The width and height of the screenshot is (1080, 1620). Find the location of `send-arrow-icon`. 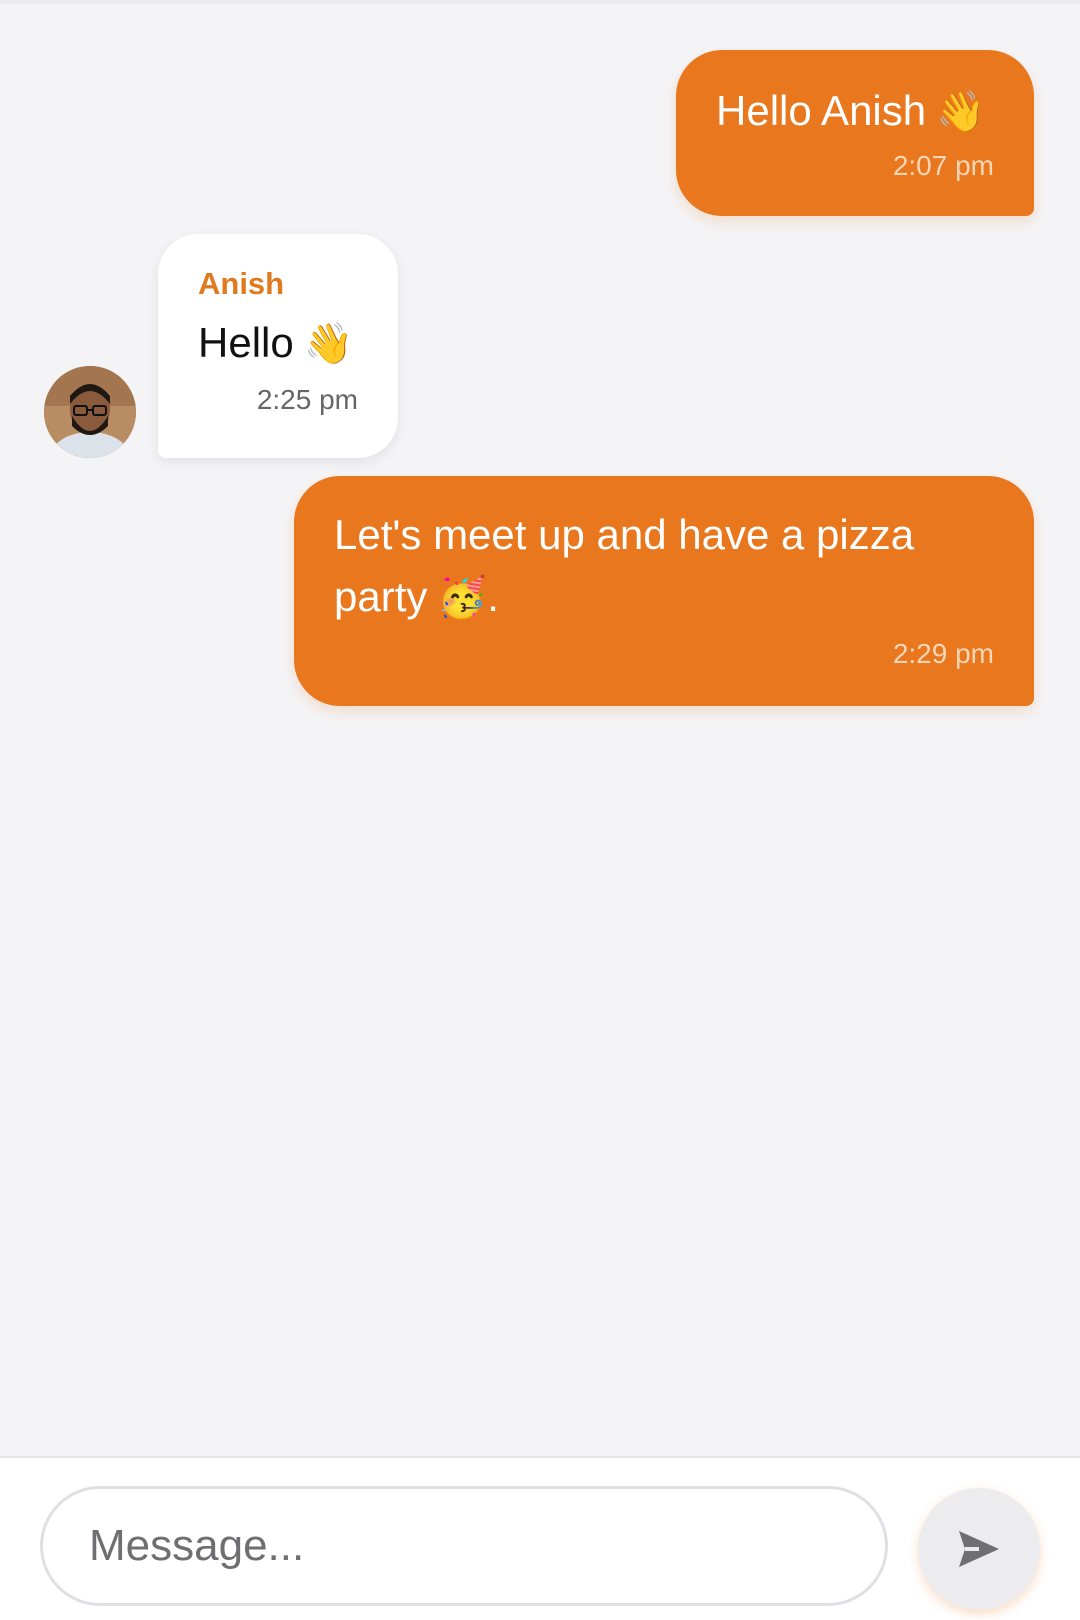

send-arrow-icon is located at coordinates (979, 1549).